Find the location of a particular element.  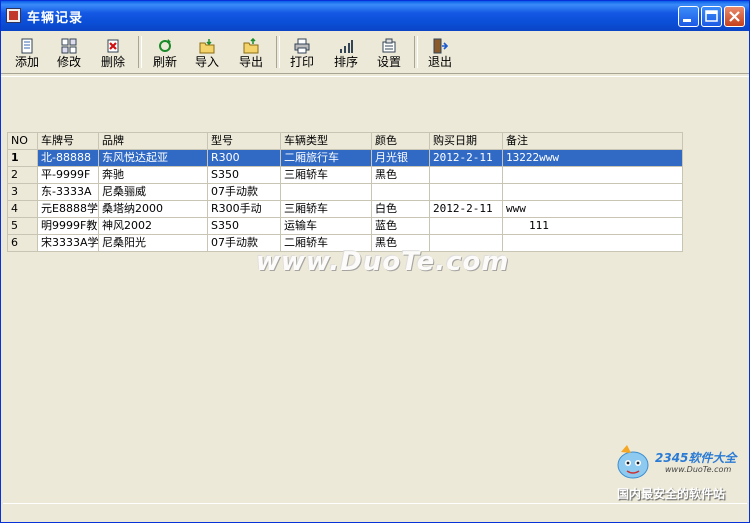

row-number: 5 is located at coordinates (22, 226).